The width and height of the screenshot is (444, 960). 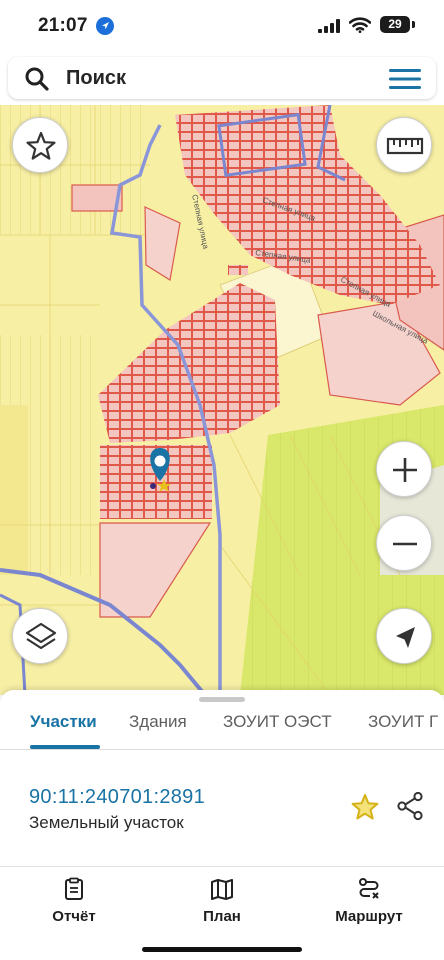 I want to click on tab-zouit-oest: ЗОУИТ ОЭСТ, so click(x=277, y=722).